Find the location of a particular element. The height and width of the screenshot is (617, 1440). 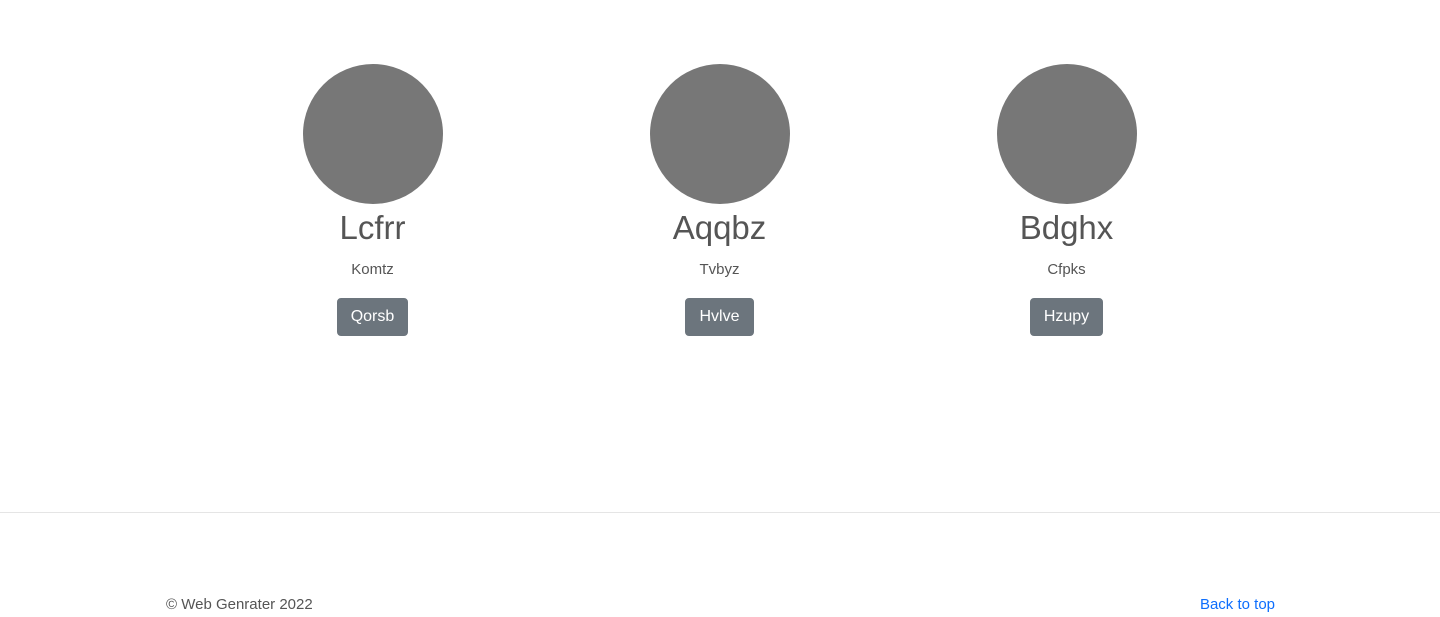

footer: © Web Genrater 2022 Back to top is located at coordinates (720, 605).